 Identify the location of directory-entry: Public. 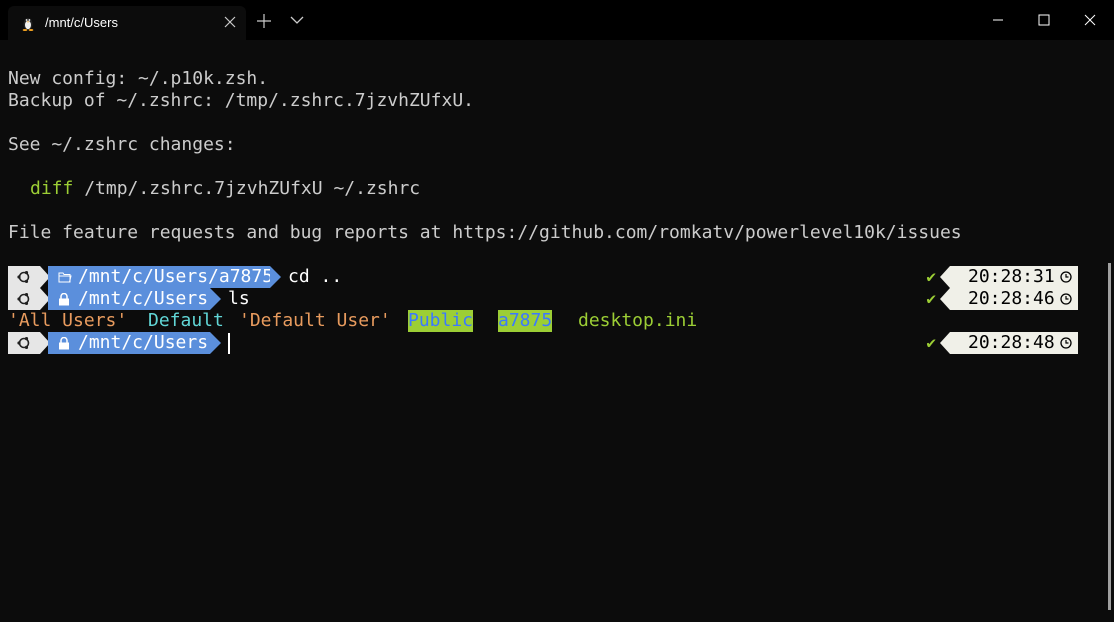
(441, 321).